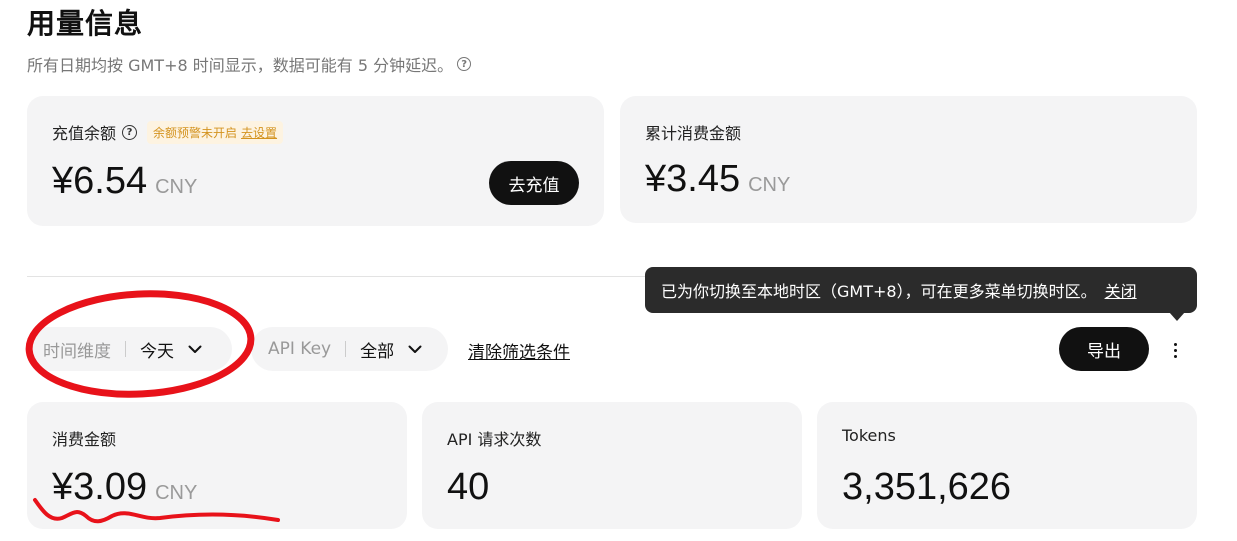 This screenshot has width=1237, height=541. I want to click on requests-card: API 请求次数 40, so click(612, 465).